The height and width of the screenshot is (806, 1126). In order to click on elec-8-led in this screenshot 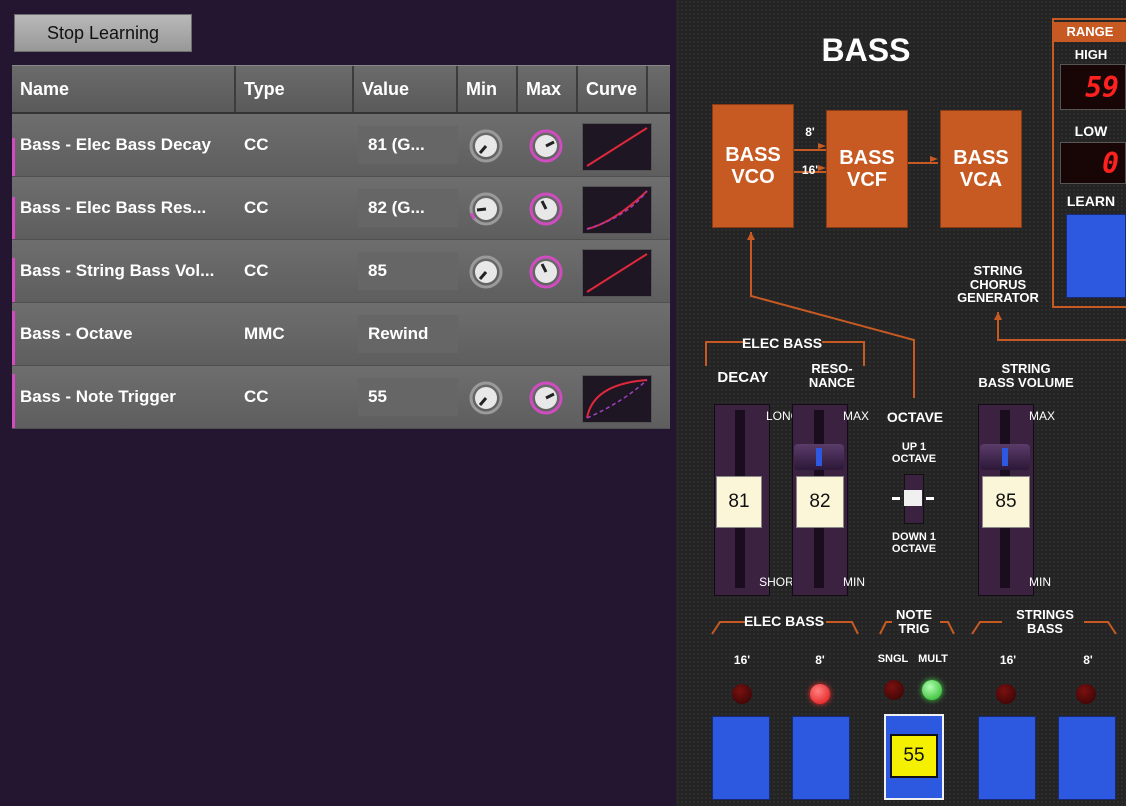, I will do `click(820, 694)`.